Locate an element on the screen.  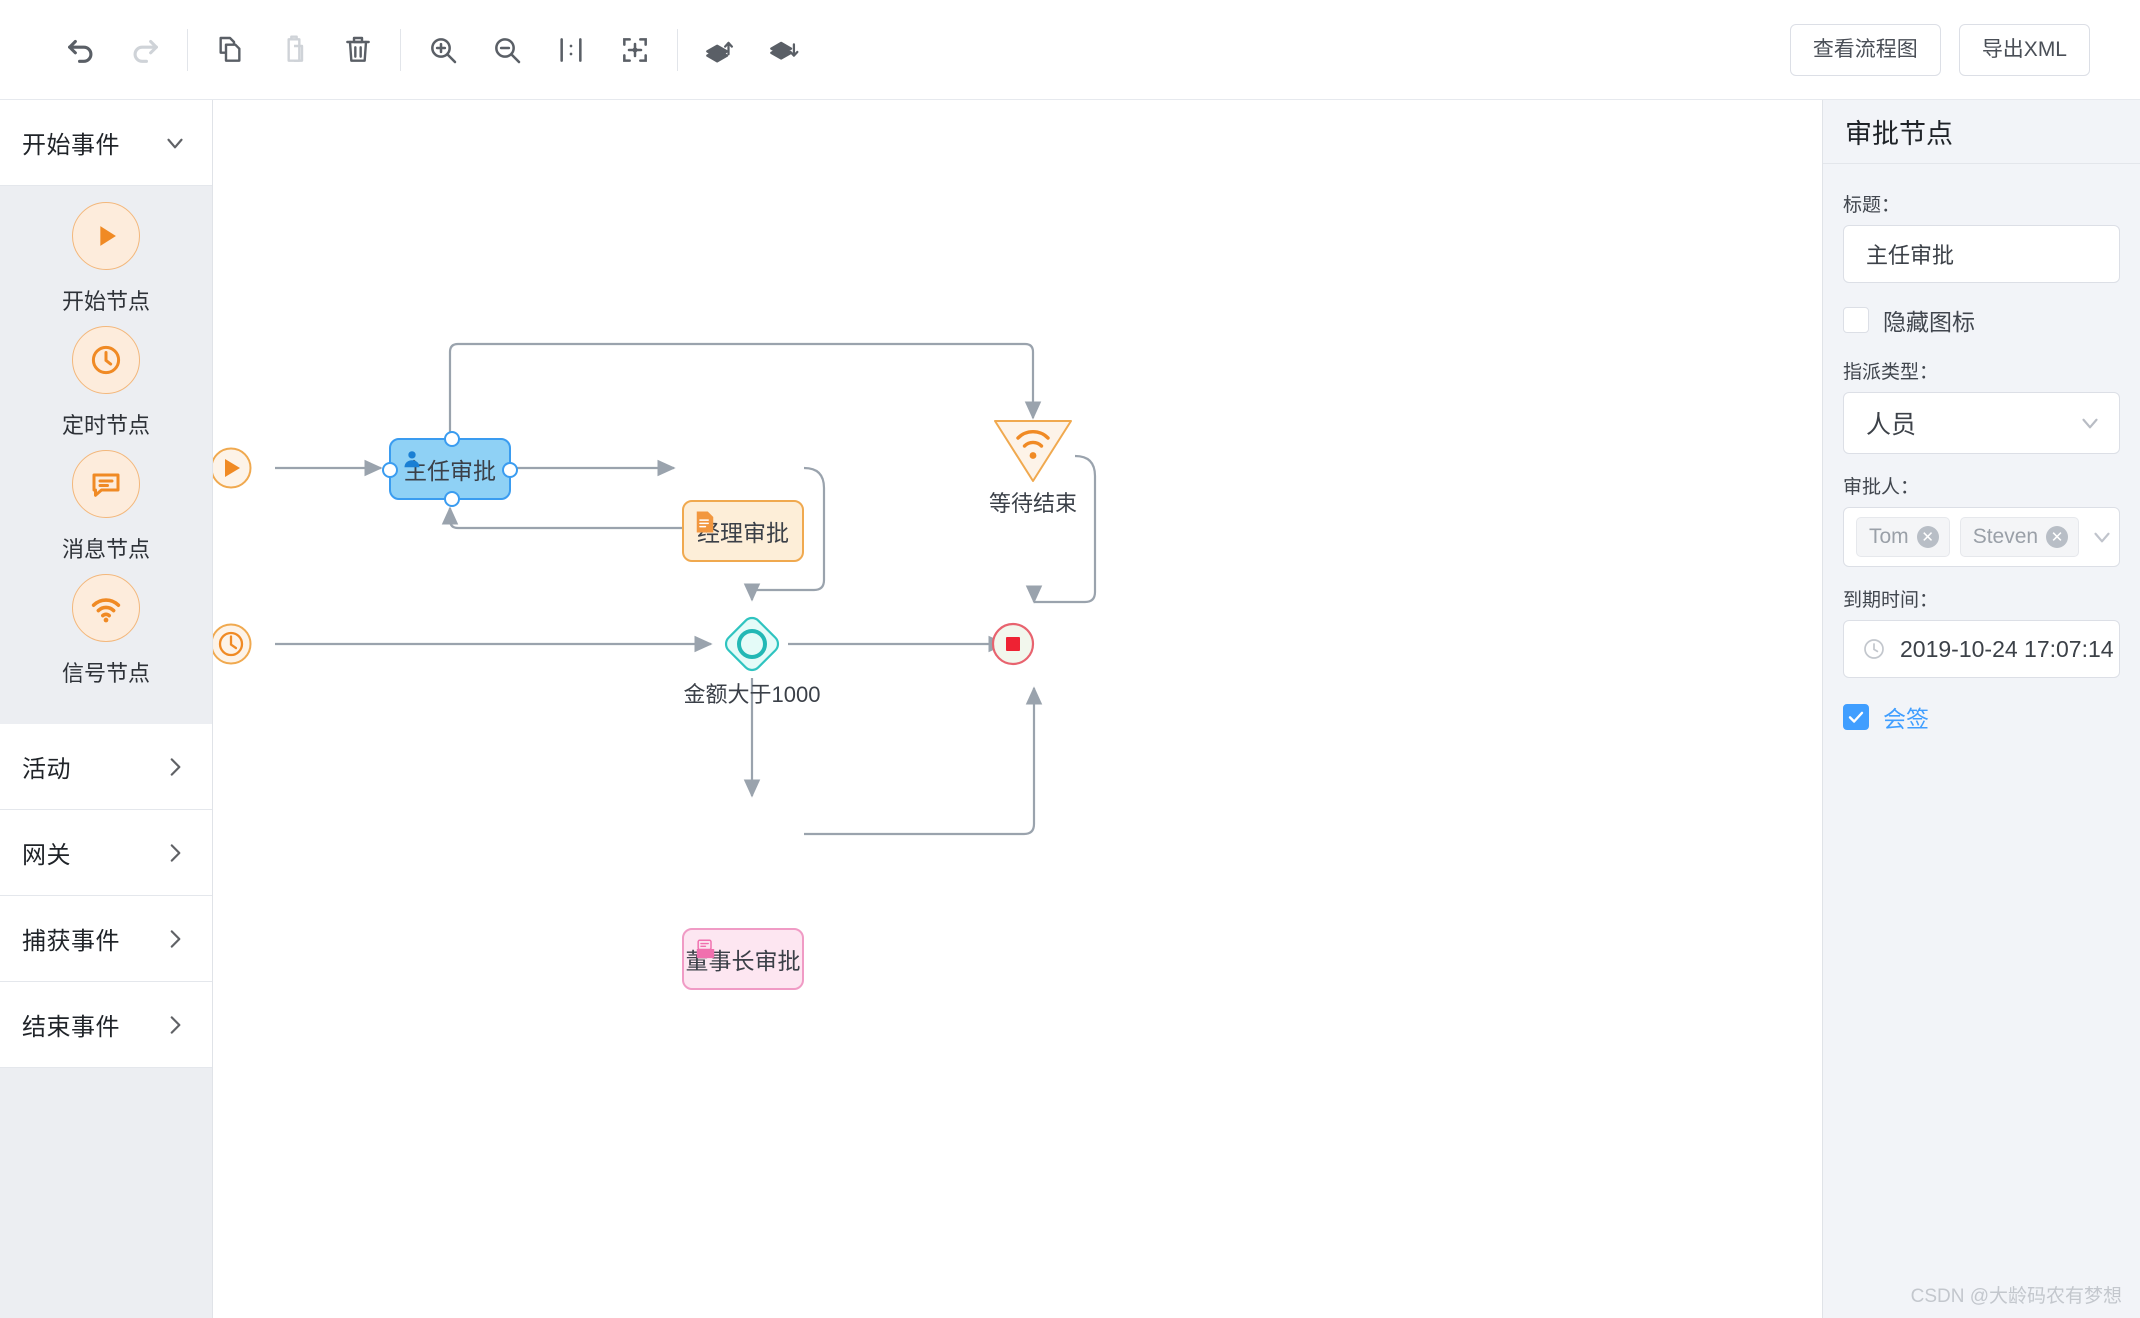
canvas-node-chairman-approval: 董事长审批 is located at coordinates (743, 959).